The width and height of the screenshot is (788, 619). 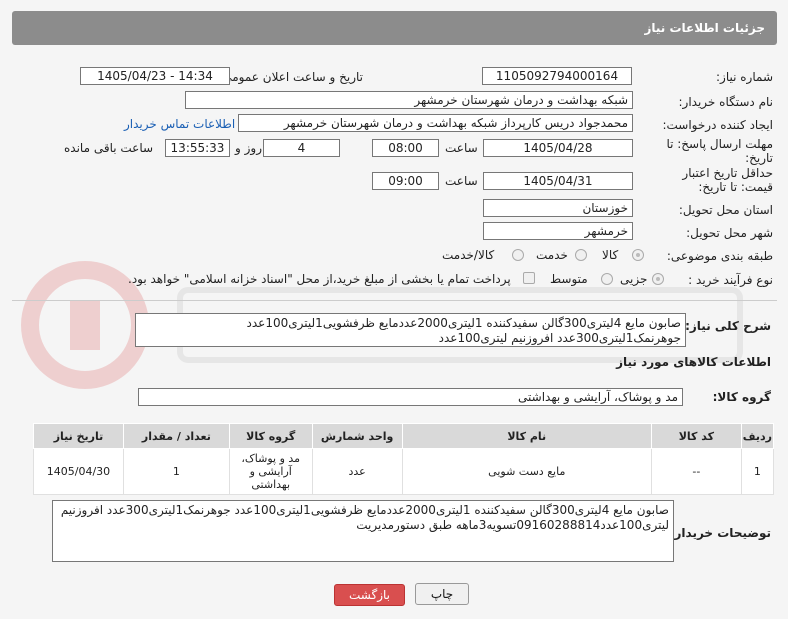 I want to click on category-radio-service, so click(x=581, y=255).